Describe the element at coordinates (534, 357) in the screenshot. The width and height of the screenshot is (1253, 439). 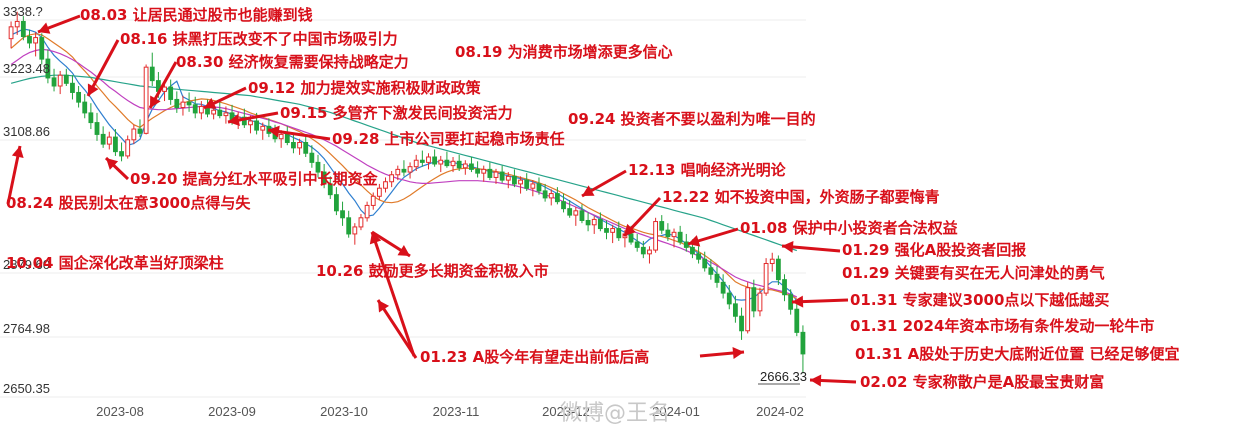
I see `annotation-label: 01.23 A股今年有望走出前低后高` at that location.